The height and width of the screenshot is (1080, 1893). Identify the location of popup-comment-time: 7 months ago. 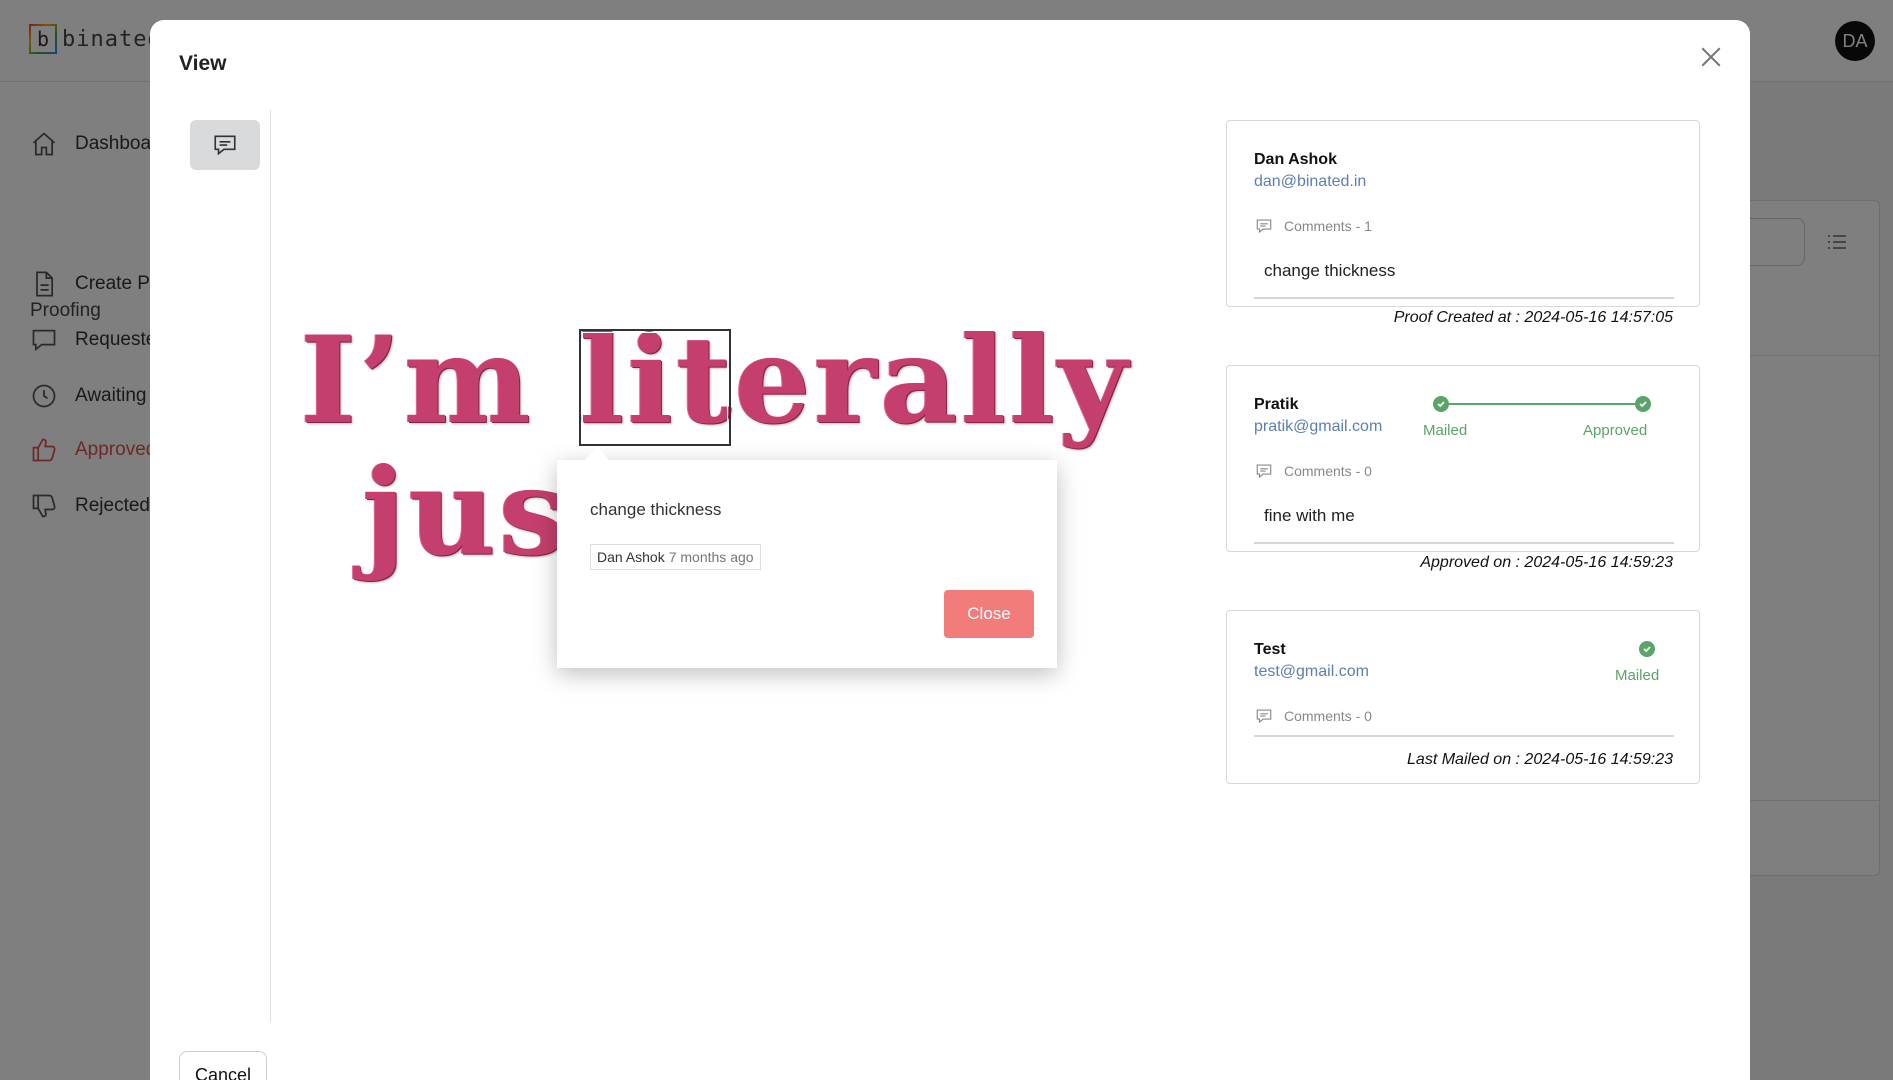
(711, 557).